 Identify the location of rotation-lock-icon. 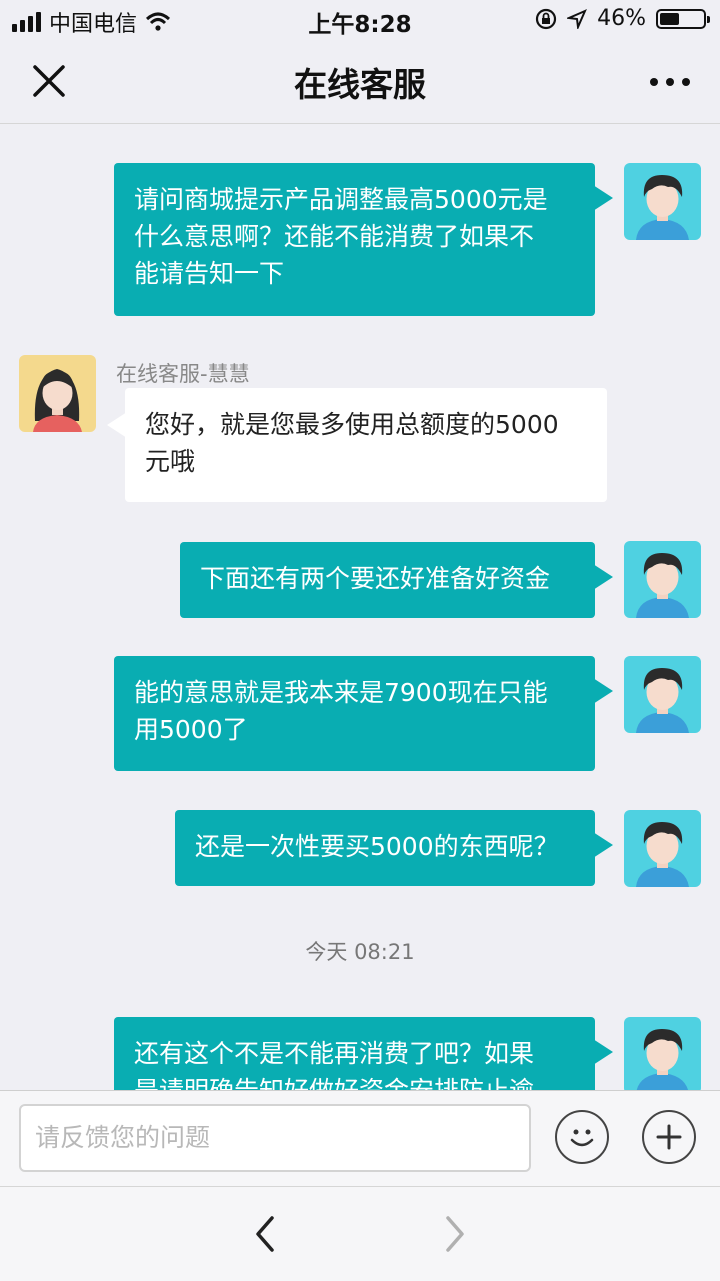
(546, 18).